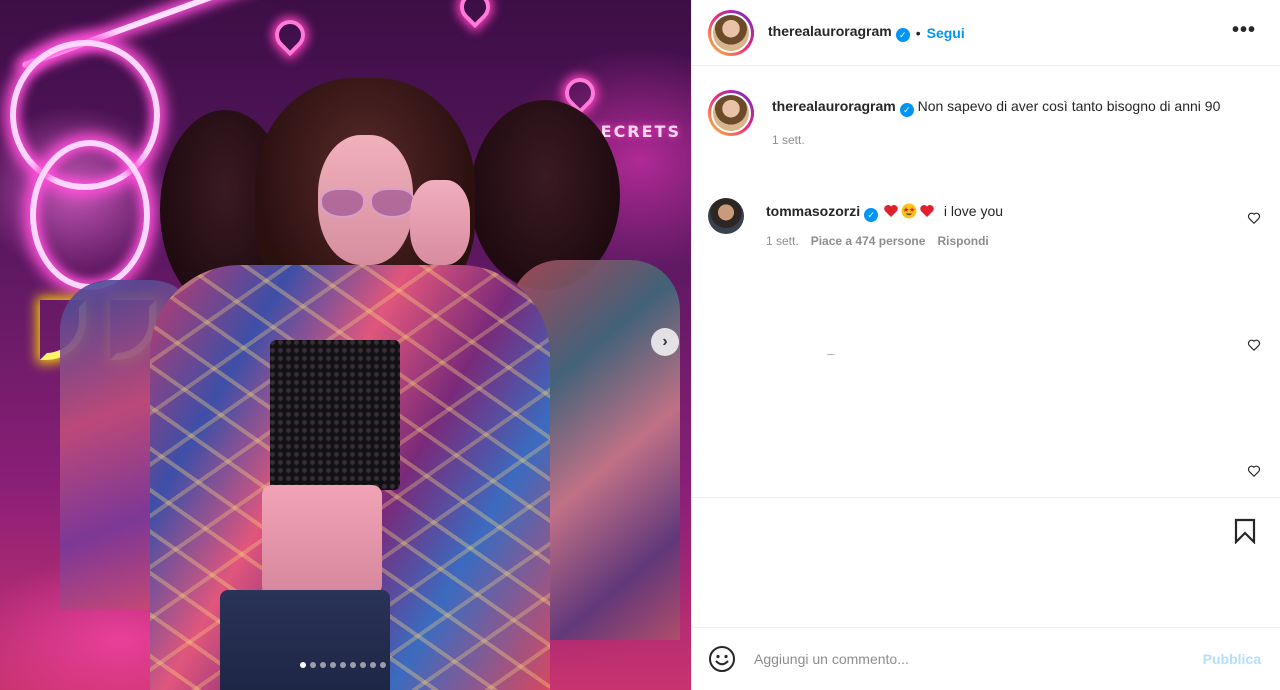 The width and height of the screenshot is (1280, 690). What do you see at coordinates (830, 31) in the screenshot?
I see `author-username-text: therealauroragram` at bounding box center [830, 31].